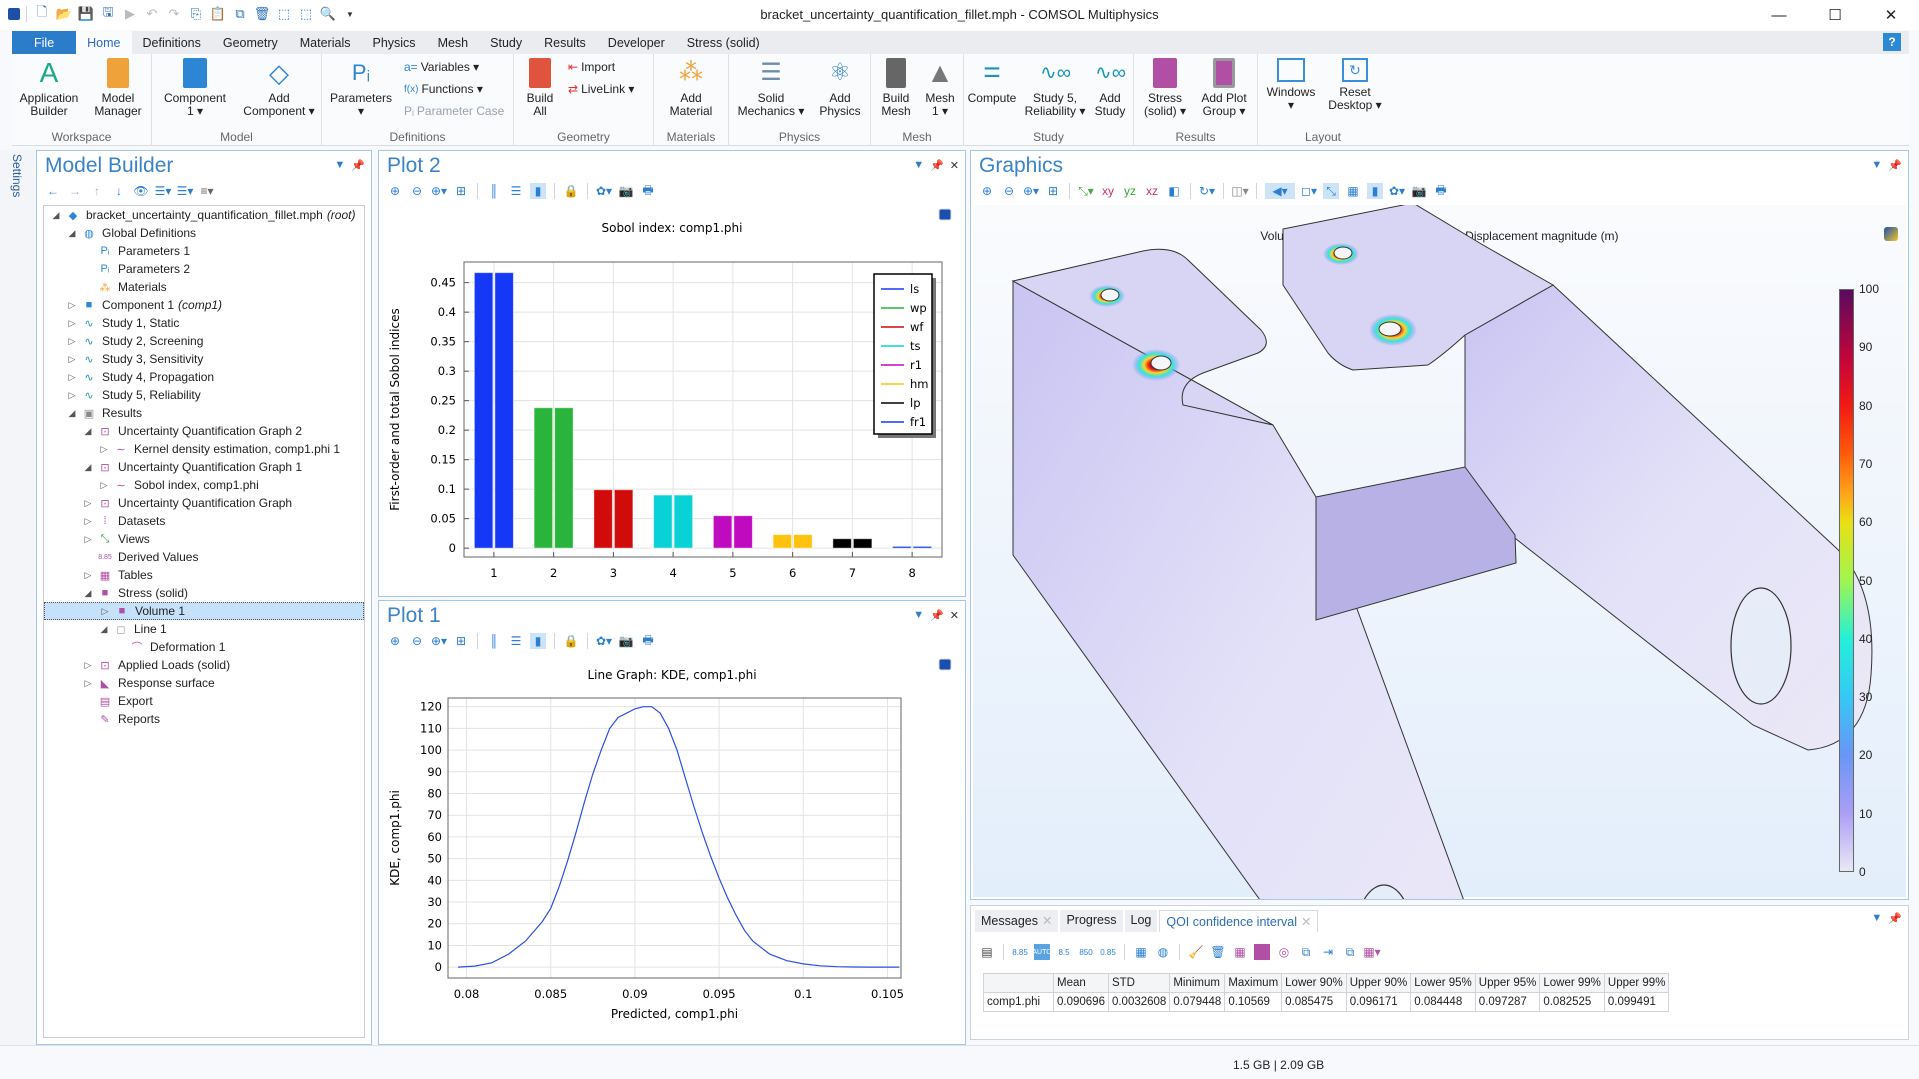  I want to click on delete-icon: 🗑, so click(1218, 952).